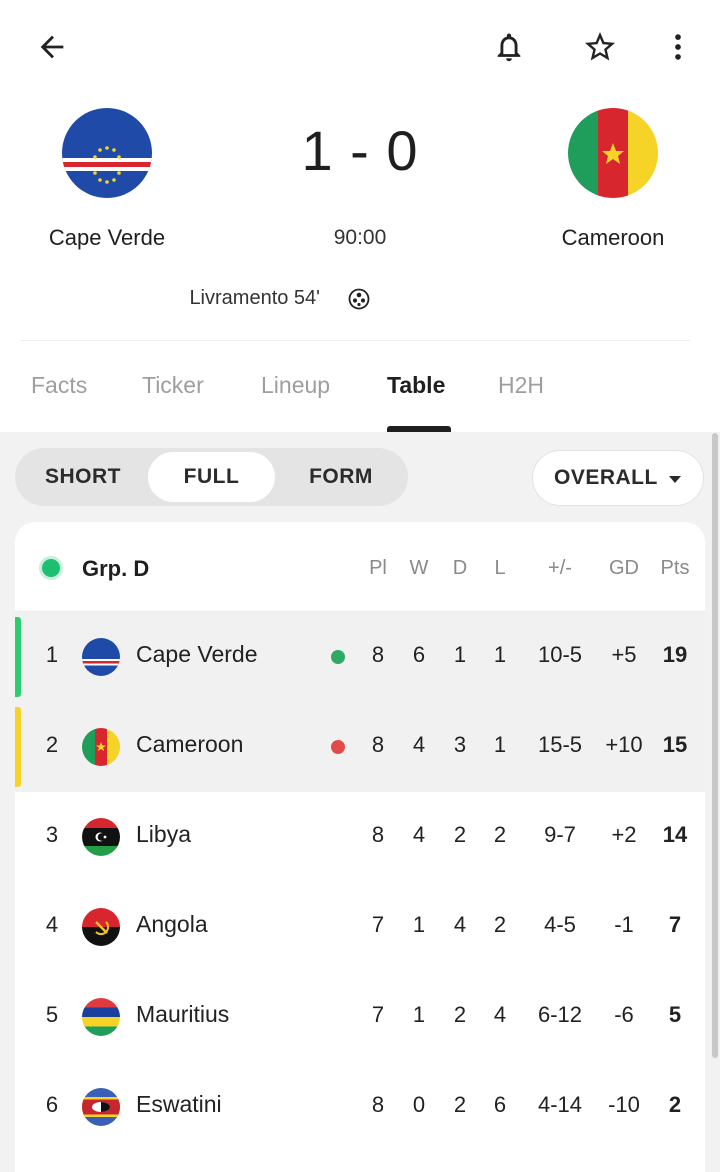  What do you see at coordinates (675, 834) in the screenshot?
I see `row-points: 14` at bounding box center [675, 834].